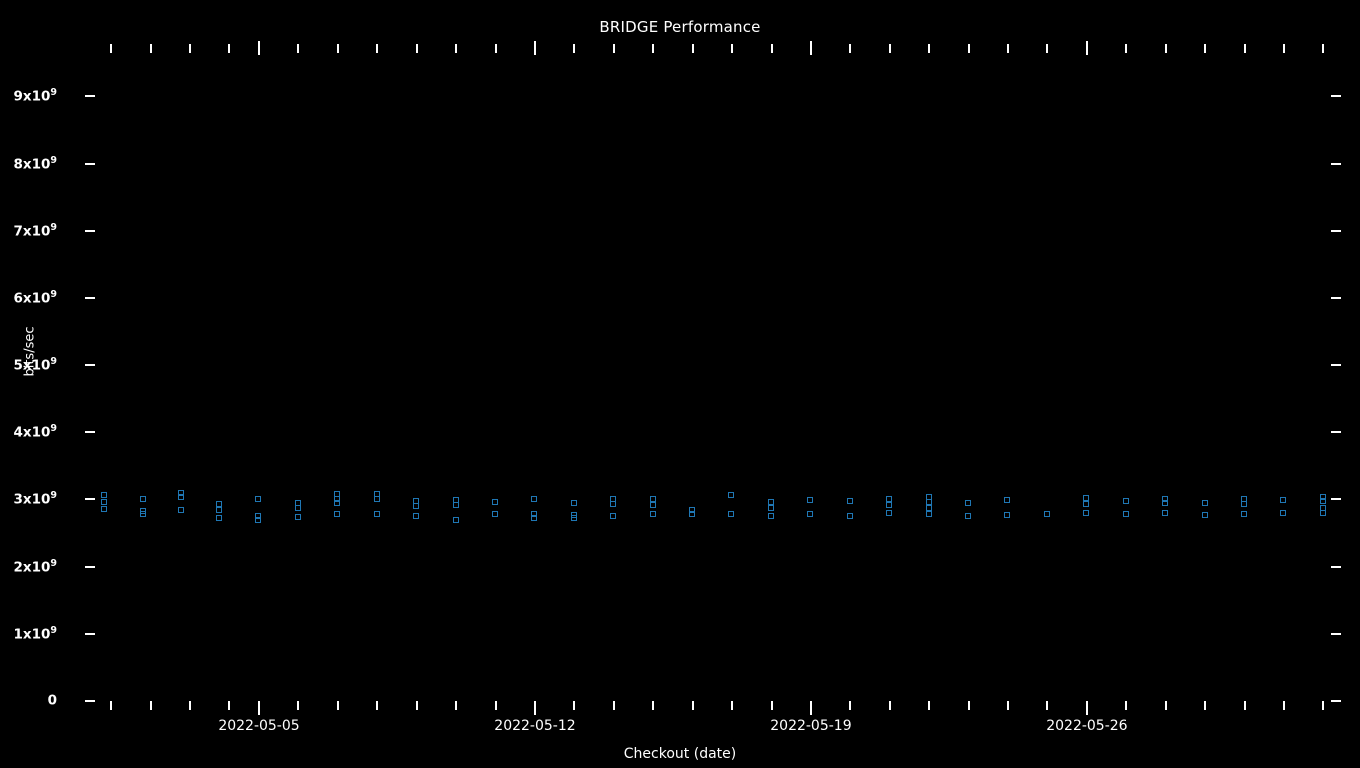 This screenshot has width=1360, height=768. Describe the element at coordinates (35, 566) in the screenshot. I see `y-axis-tick-label: 2x109` at that location.